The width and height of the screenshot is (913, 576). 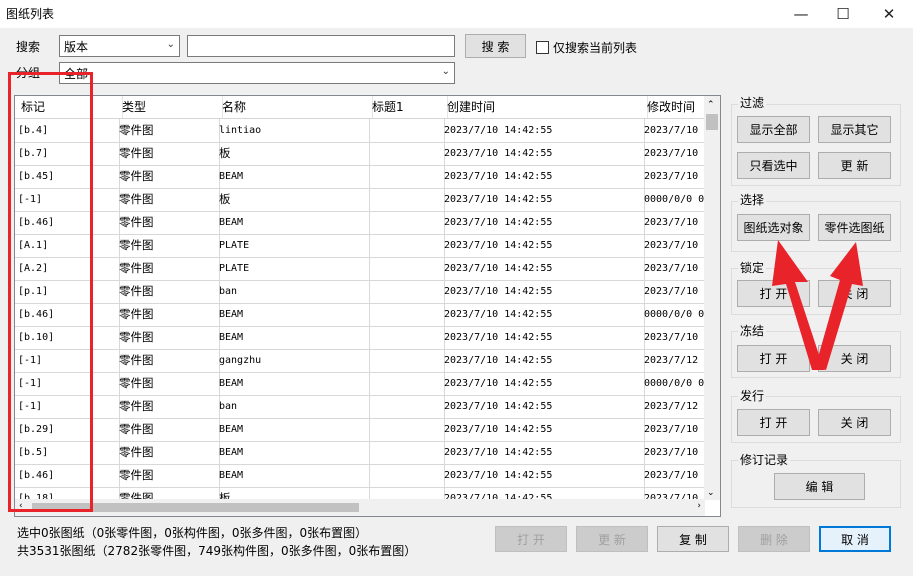 What do you see at coordinates (321, 46) in the screenshot?
I see `search-input` at bounding box center [321, 46].